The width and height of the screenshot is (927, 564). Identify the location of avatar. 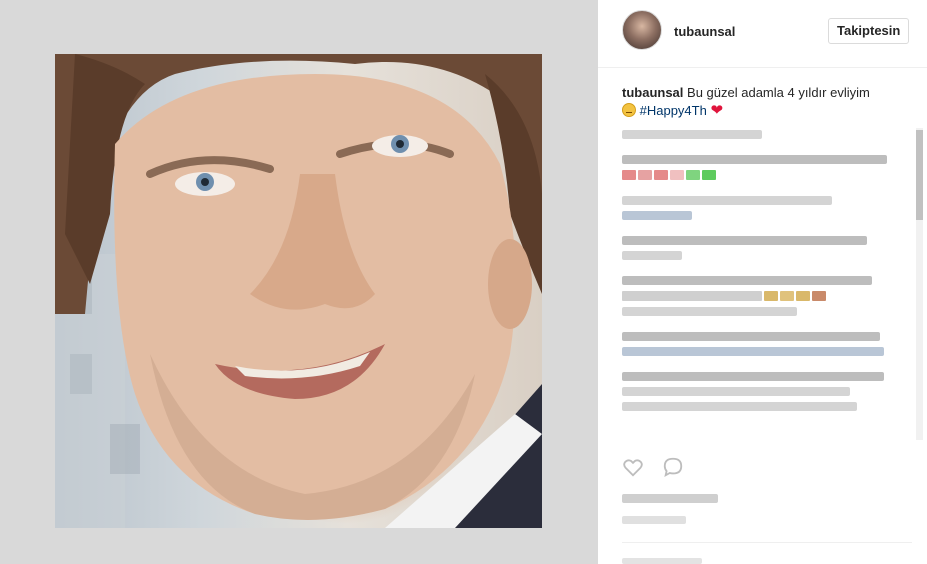
(642, 30).